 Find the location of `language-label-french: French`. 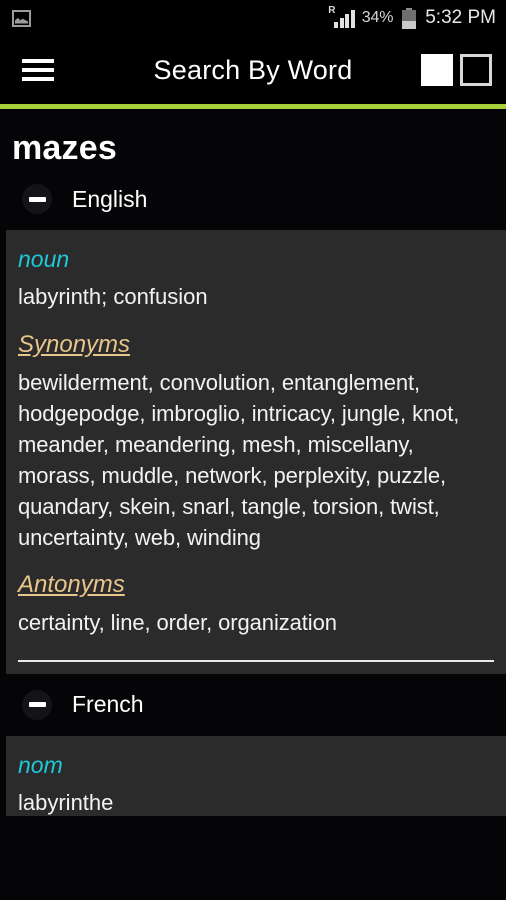

language-label-french: French is located at coordinates (108, 704).